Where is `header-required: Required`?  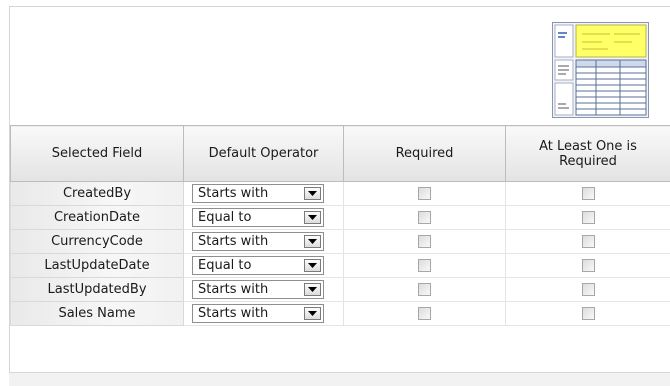
header-required: Required is located at coordinates (425, 154).